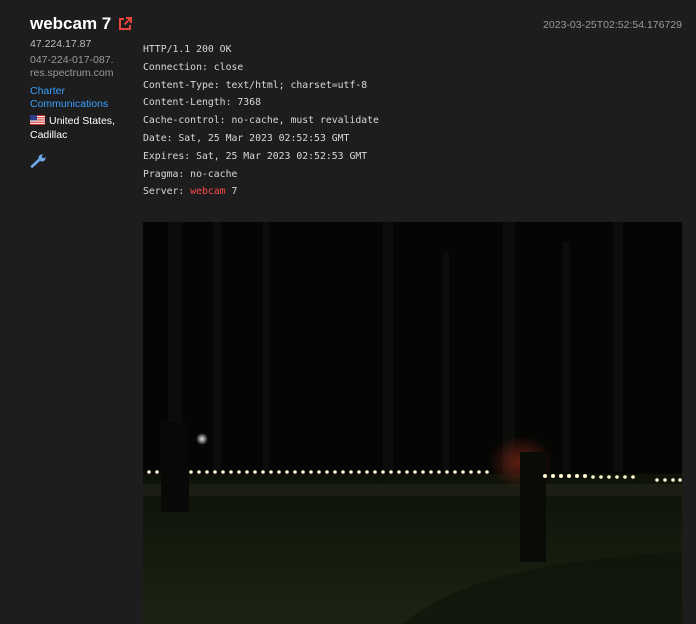 Image resolution: width=696 pixels, height=624 pixels. What do you see at coordinates (255, 156) in the screenshot?
I see `response-line: Expires: Sat, 25 Mar 2023 02:52:53 GMT` at bounding box center [255, 156].